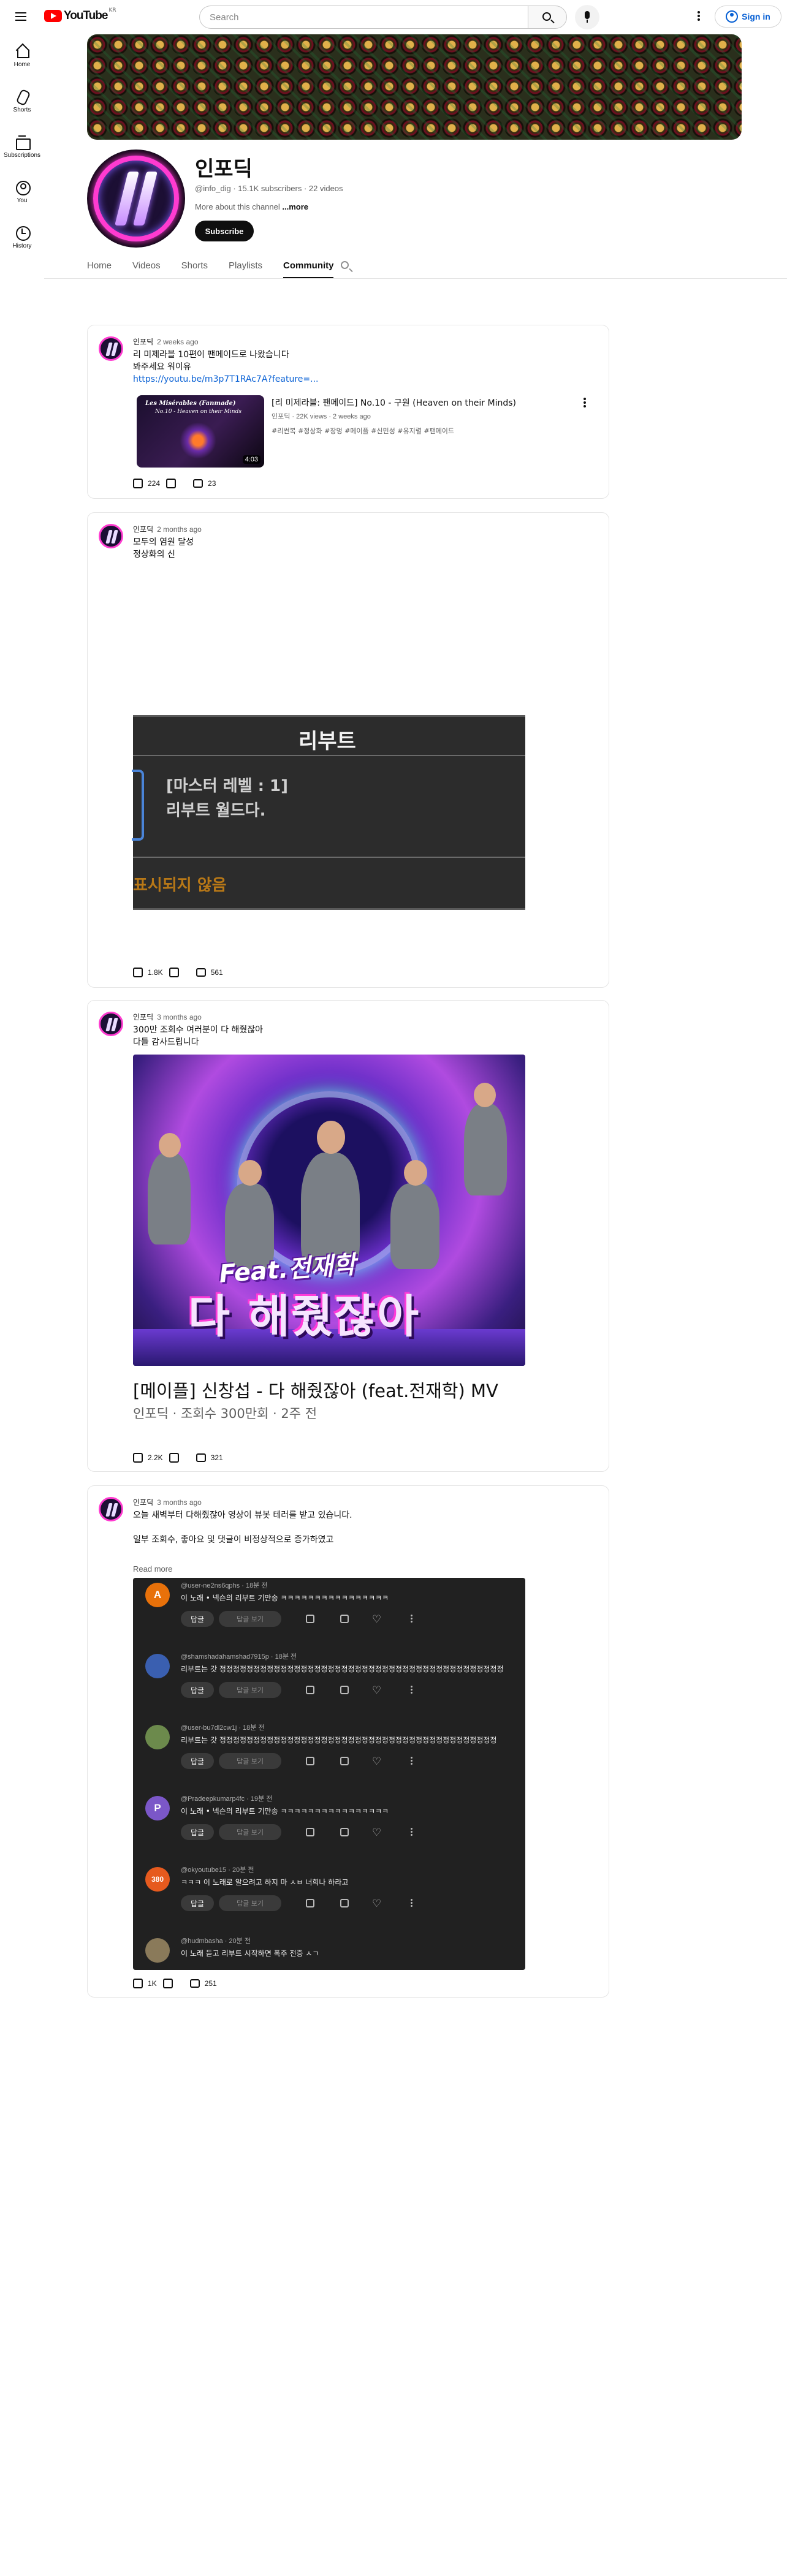 The height and width of the screenshot is (2576, 787). What do you see at coordinates (22, 239) in the screenshot?
I see `rail-item-history: History` at bounding box center [22, 239].